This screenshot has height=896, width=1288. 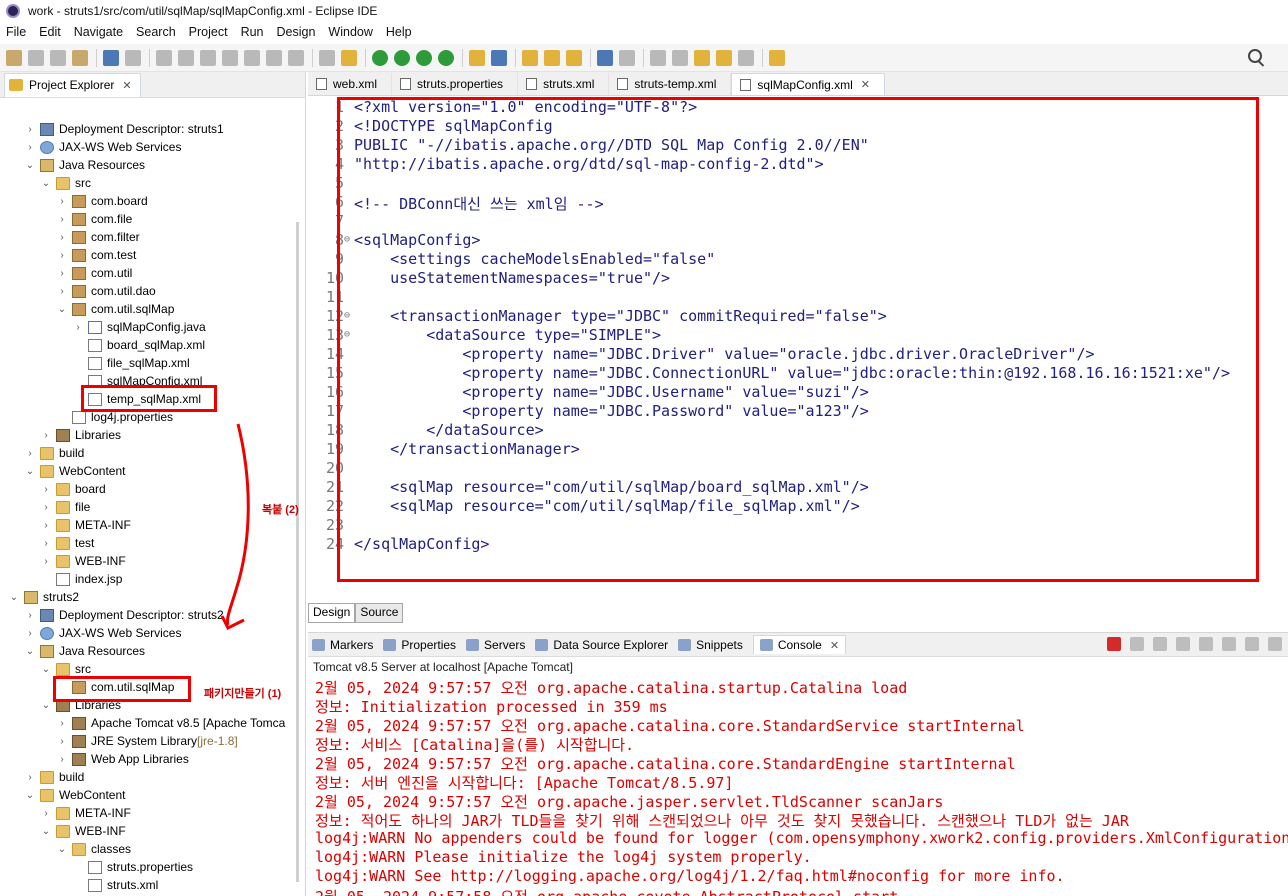 What do you see at coordinates (102, 633) in the screenshot?
I see `tree-item: › JAX-WS Web Services` at bounding box center [102, 633].